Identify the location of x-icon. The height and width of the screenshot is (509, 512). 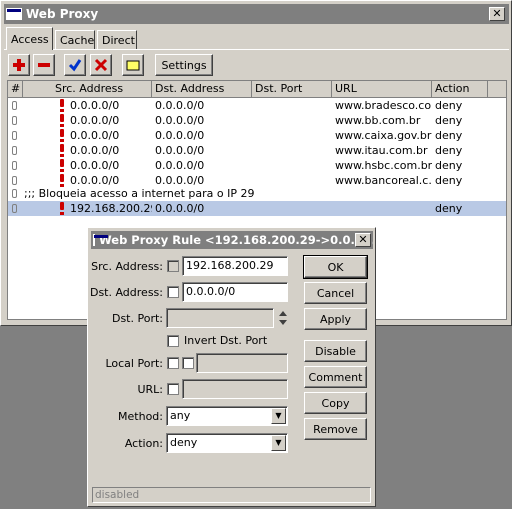
(101, 65).